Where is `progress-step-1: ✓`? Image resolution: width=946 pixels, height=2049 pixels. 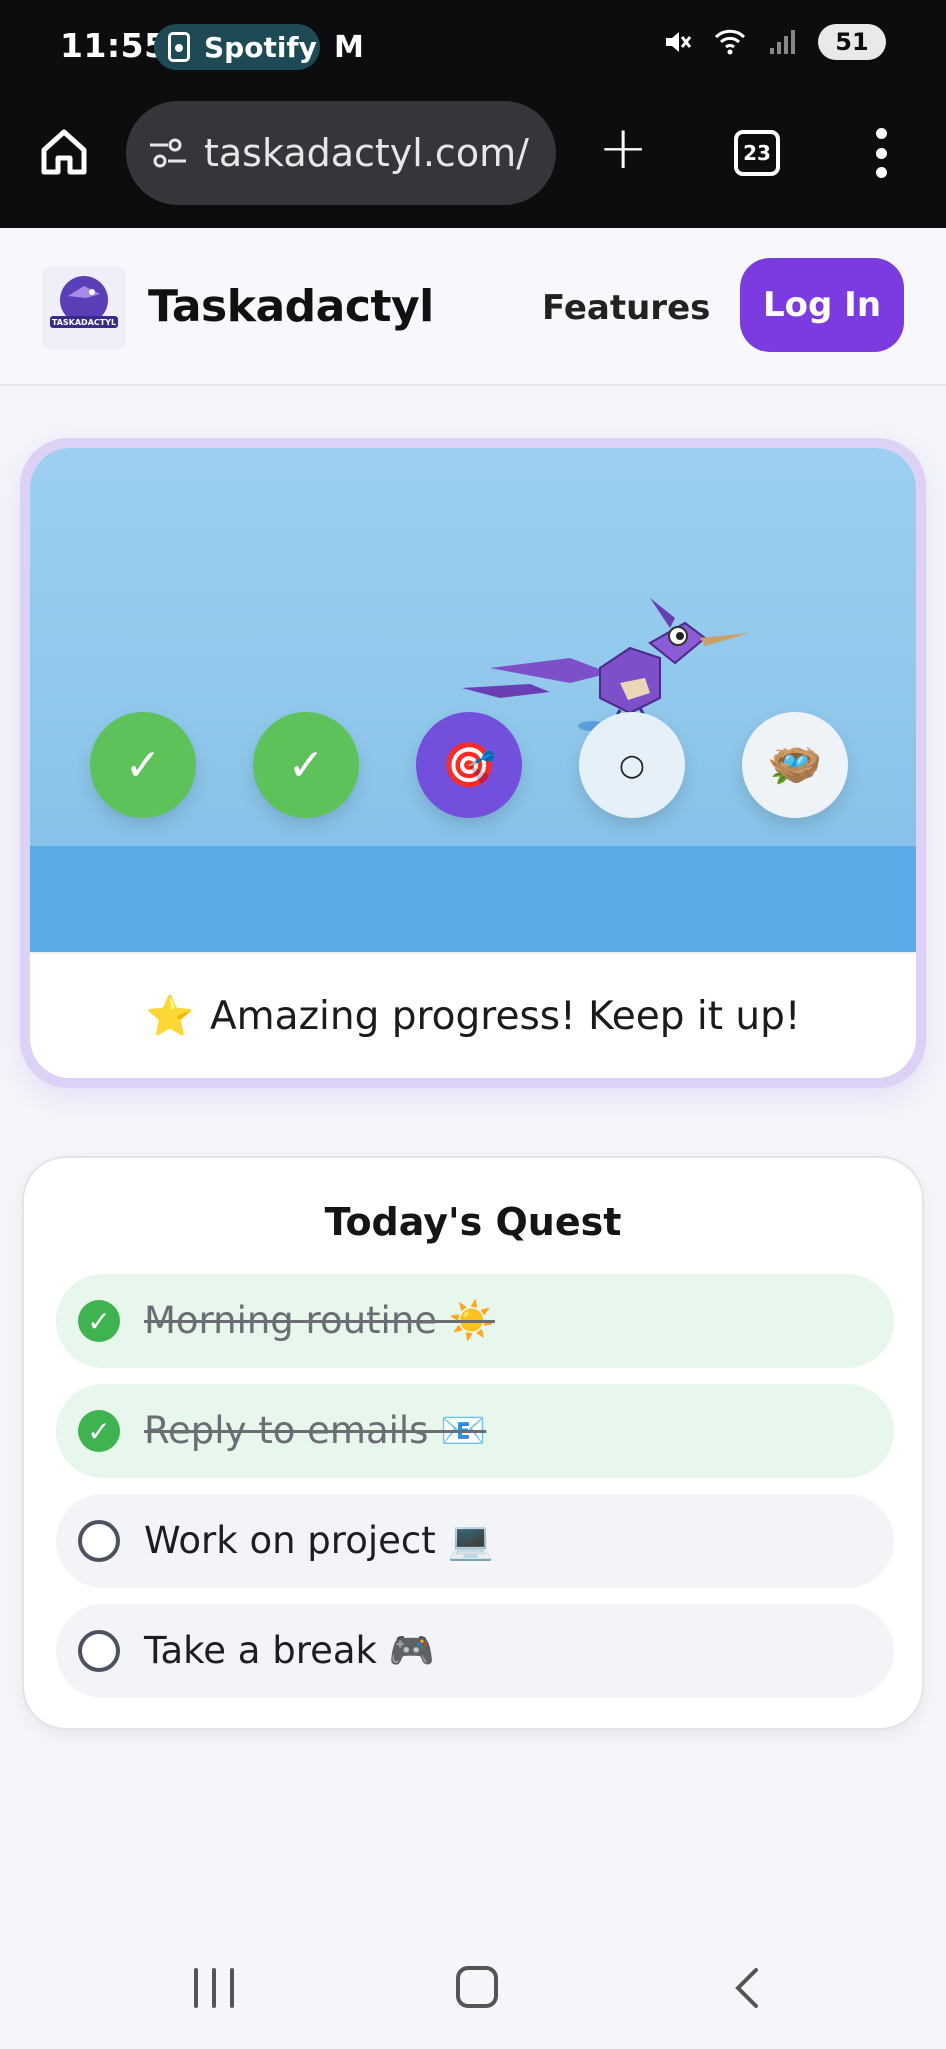 progress-step-1: ✓ is located at coordinates (143, 765).